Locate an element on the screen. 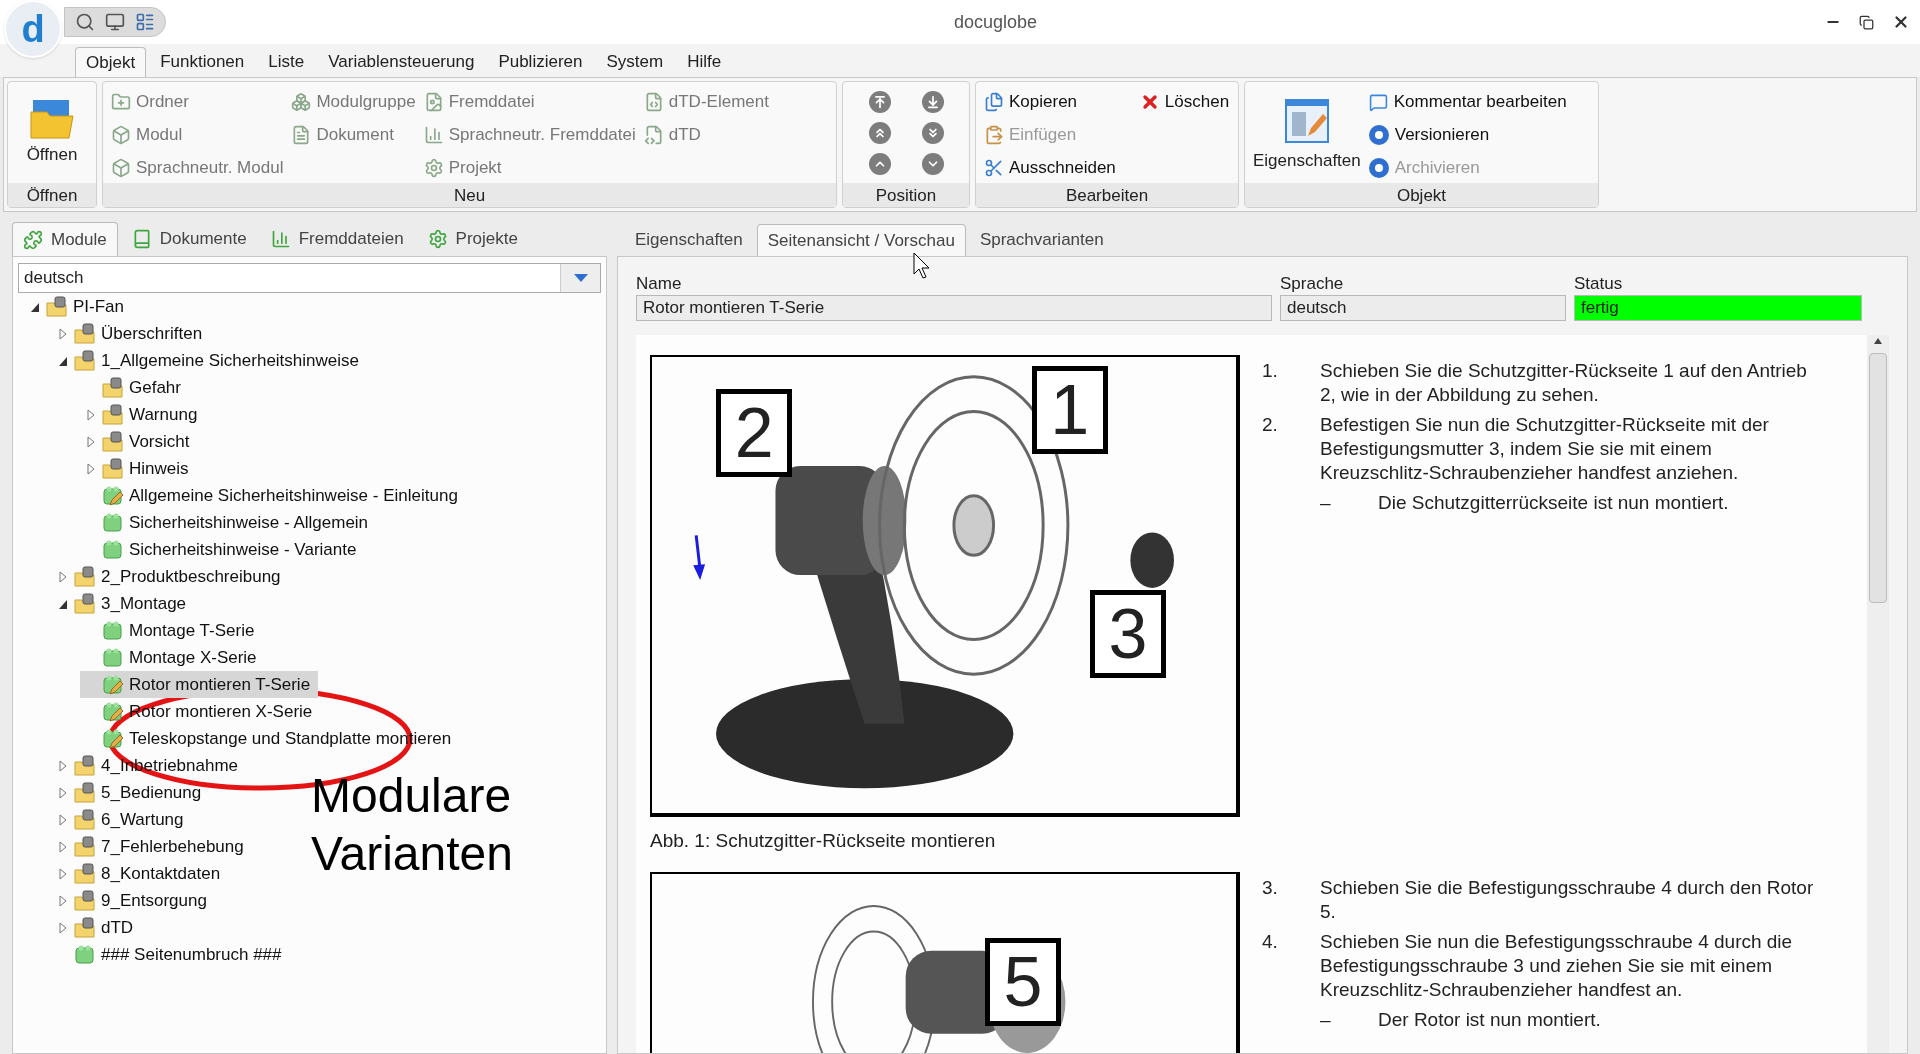  scroll-up-icon is located at coordinates (1878, 341).